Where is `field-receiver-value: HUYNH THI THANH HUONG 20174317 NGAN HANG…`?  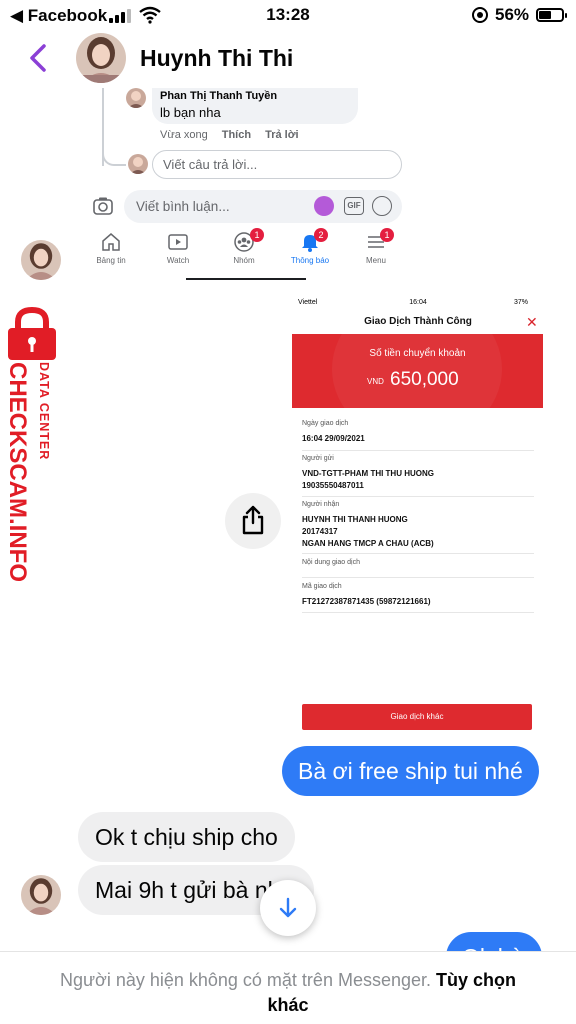 field-receiver-value: HUYNH THI THANH HUONG 20174317 NGAN HANG… is located at coordinates (418, 532).